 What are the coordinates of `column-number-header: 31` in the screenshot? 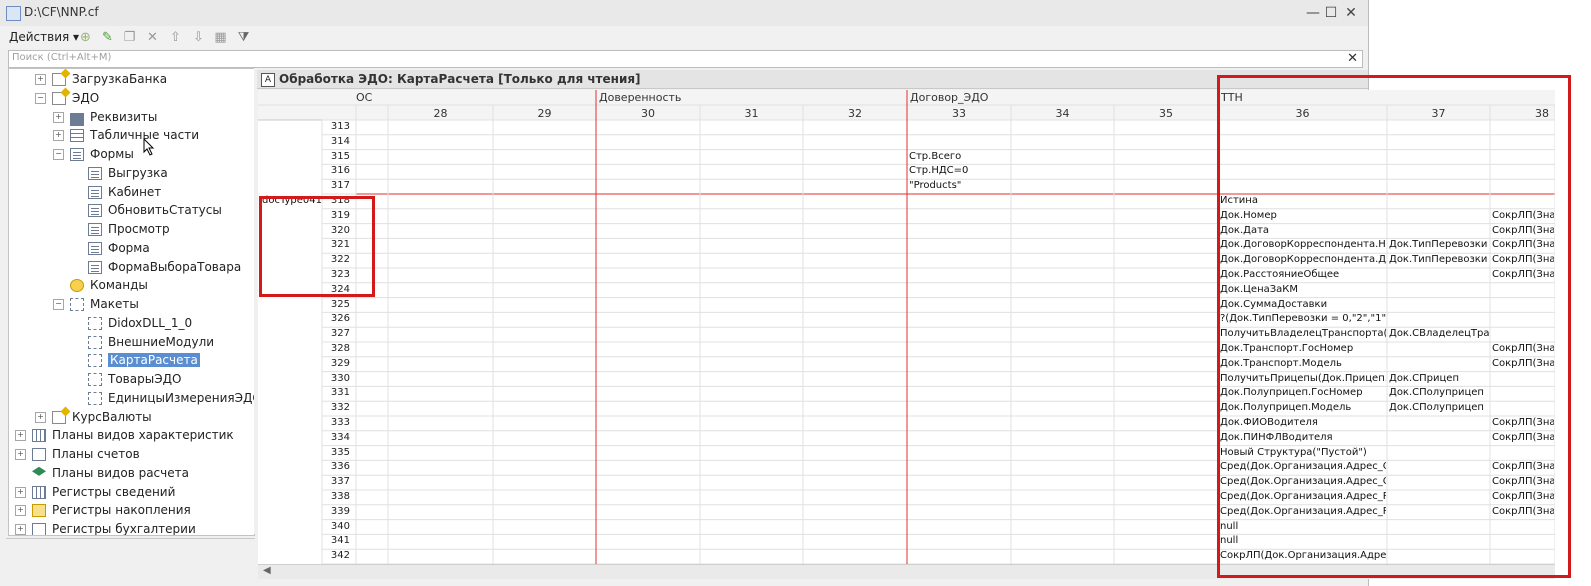 It's located at (751, 114).